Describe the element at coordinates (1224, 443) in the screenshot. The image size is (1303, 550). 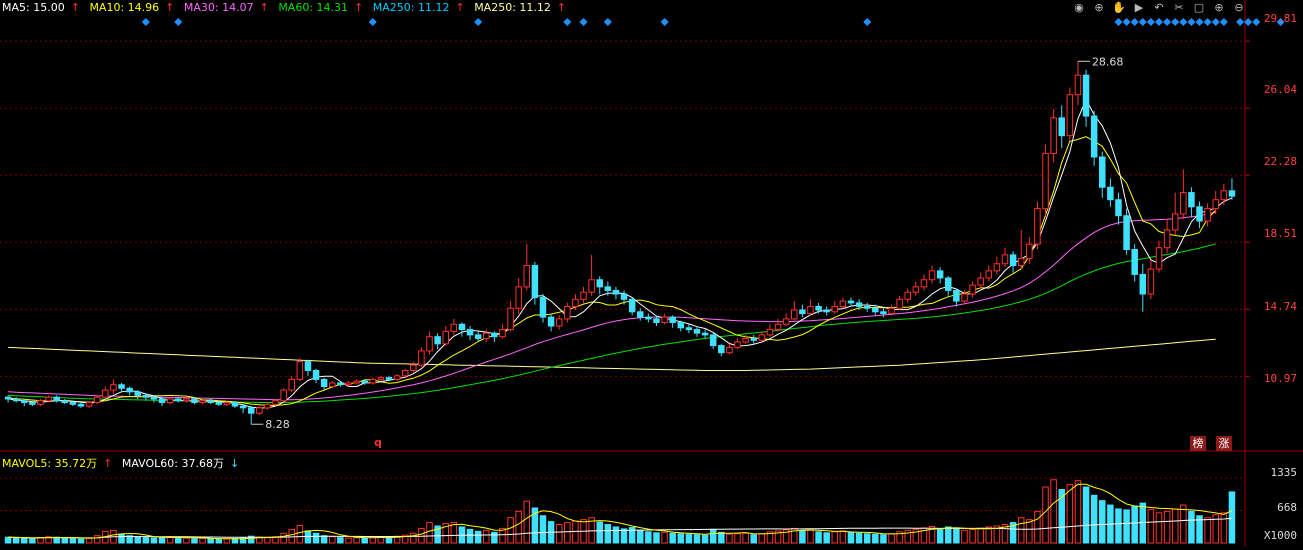
I see `zhang-badge: 涨` at that location.